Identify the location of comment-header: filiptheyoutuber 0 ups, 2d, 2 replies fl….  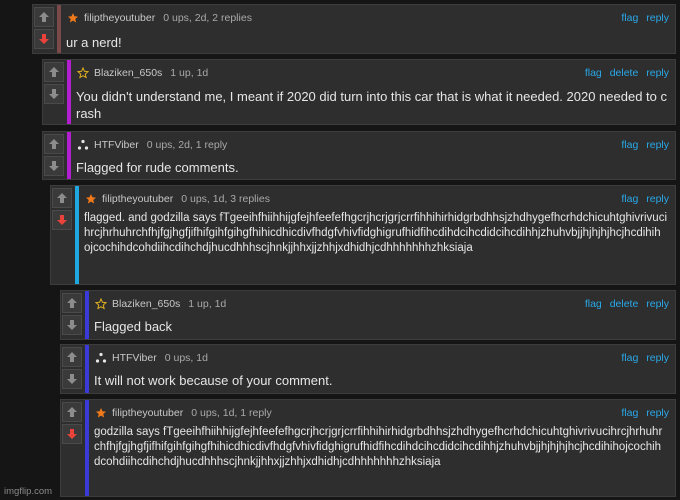
(367, 18).